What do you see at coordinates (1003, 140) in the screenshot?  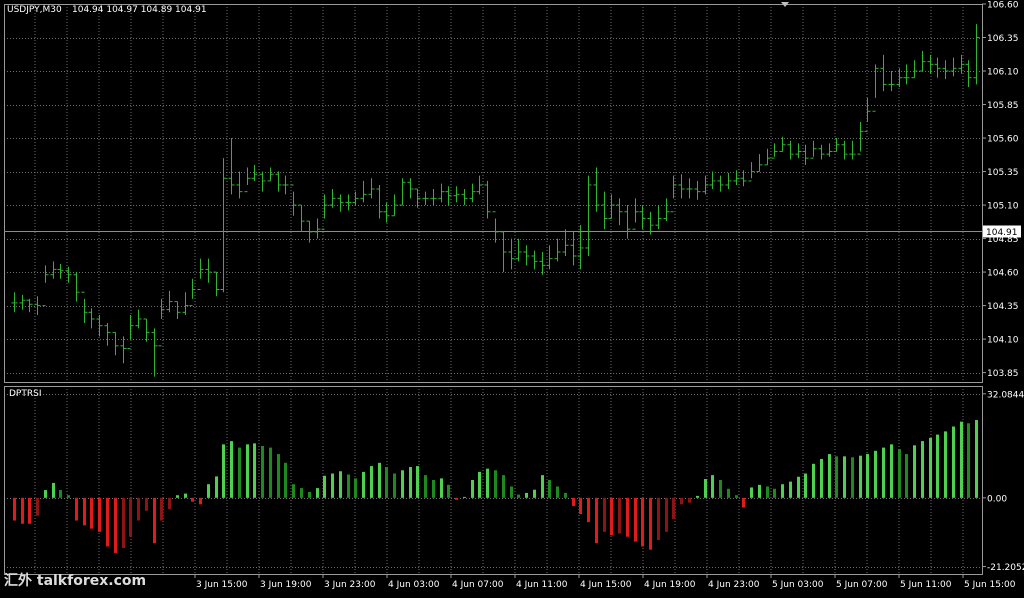 I see `price-tick-label: 105.60` at bounding box center [1003, 140].